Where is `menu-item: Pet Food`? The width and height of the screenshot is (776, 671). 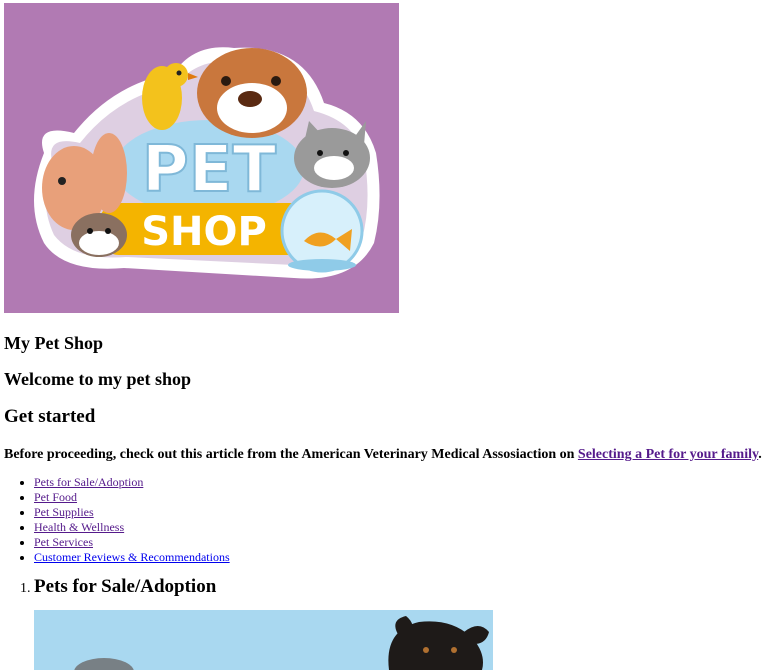
menu-item: Pet Food is located at coordinates (403, 497).